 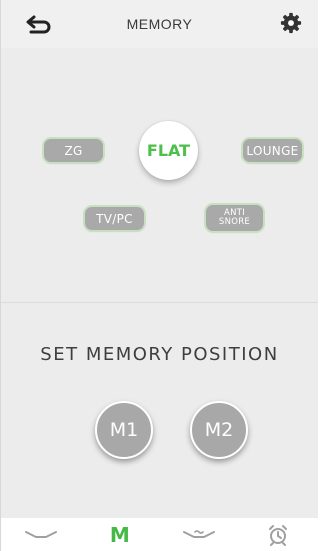 I want to click on nav-item-alarm, so click(x=278, y=534).